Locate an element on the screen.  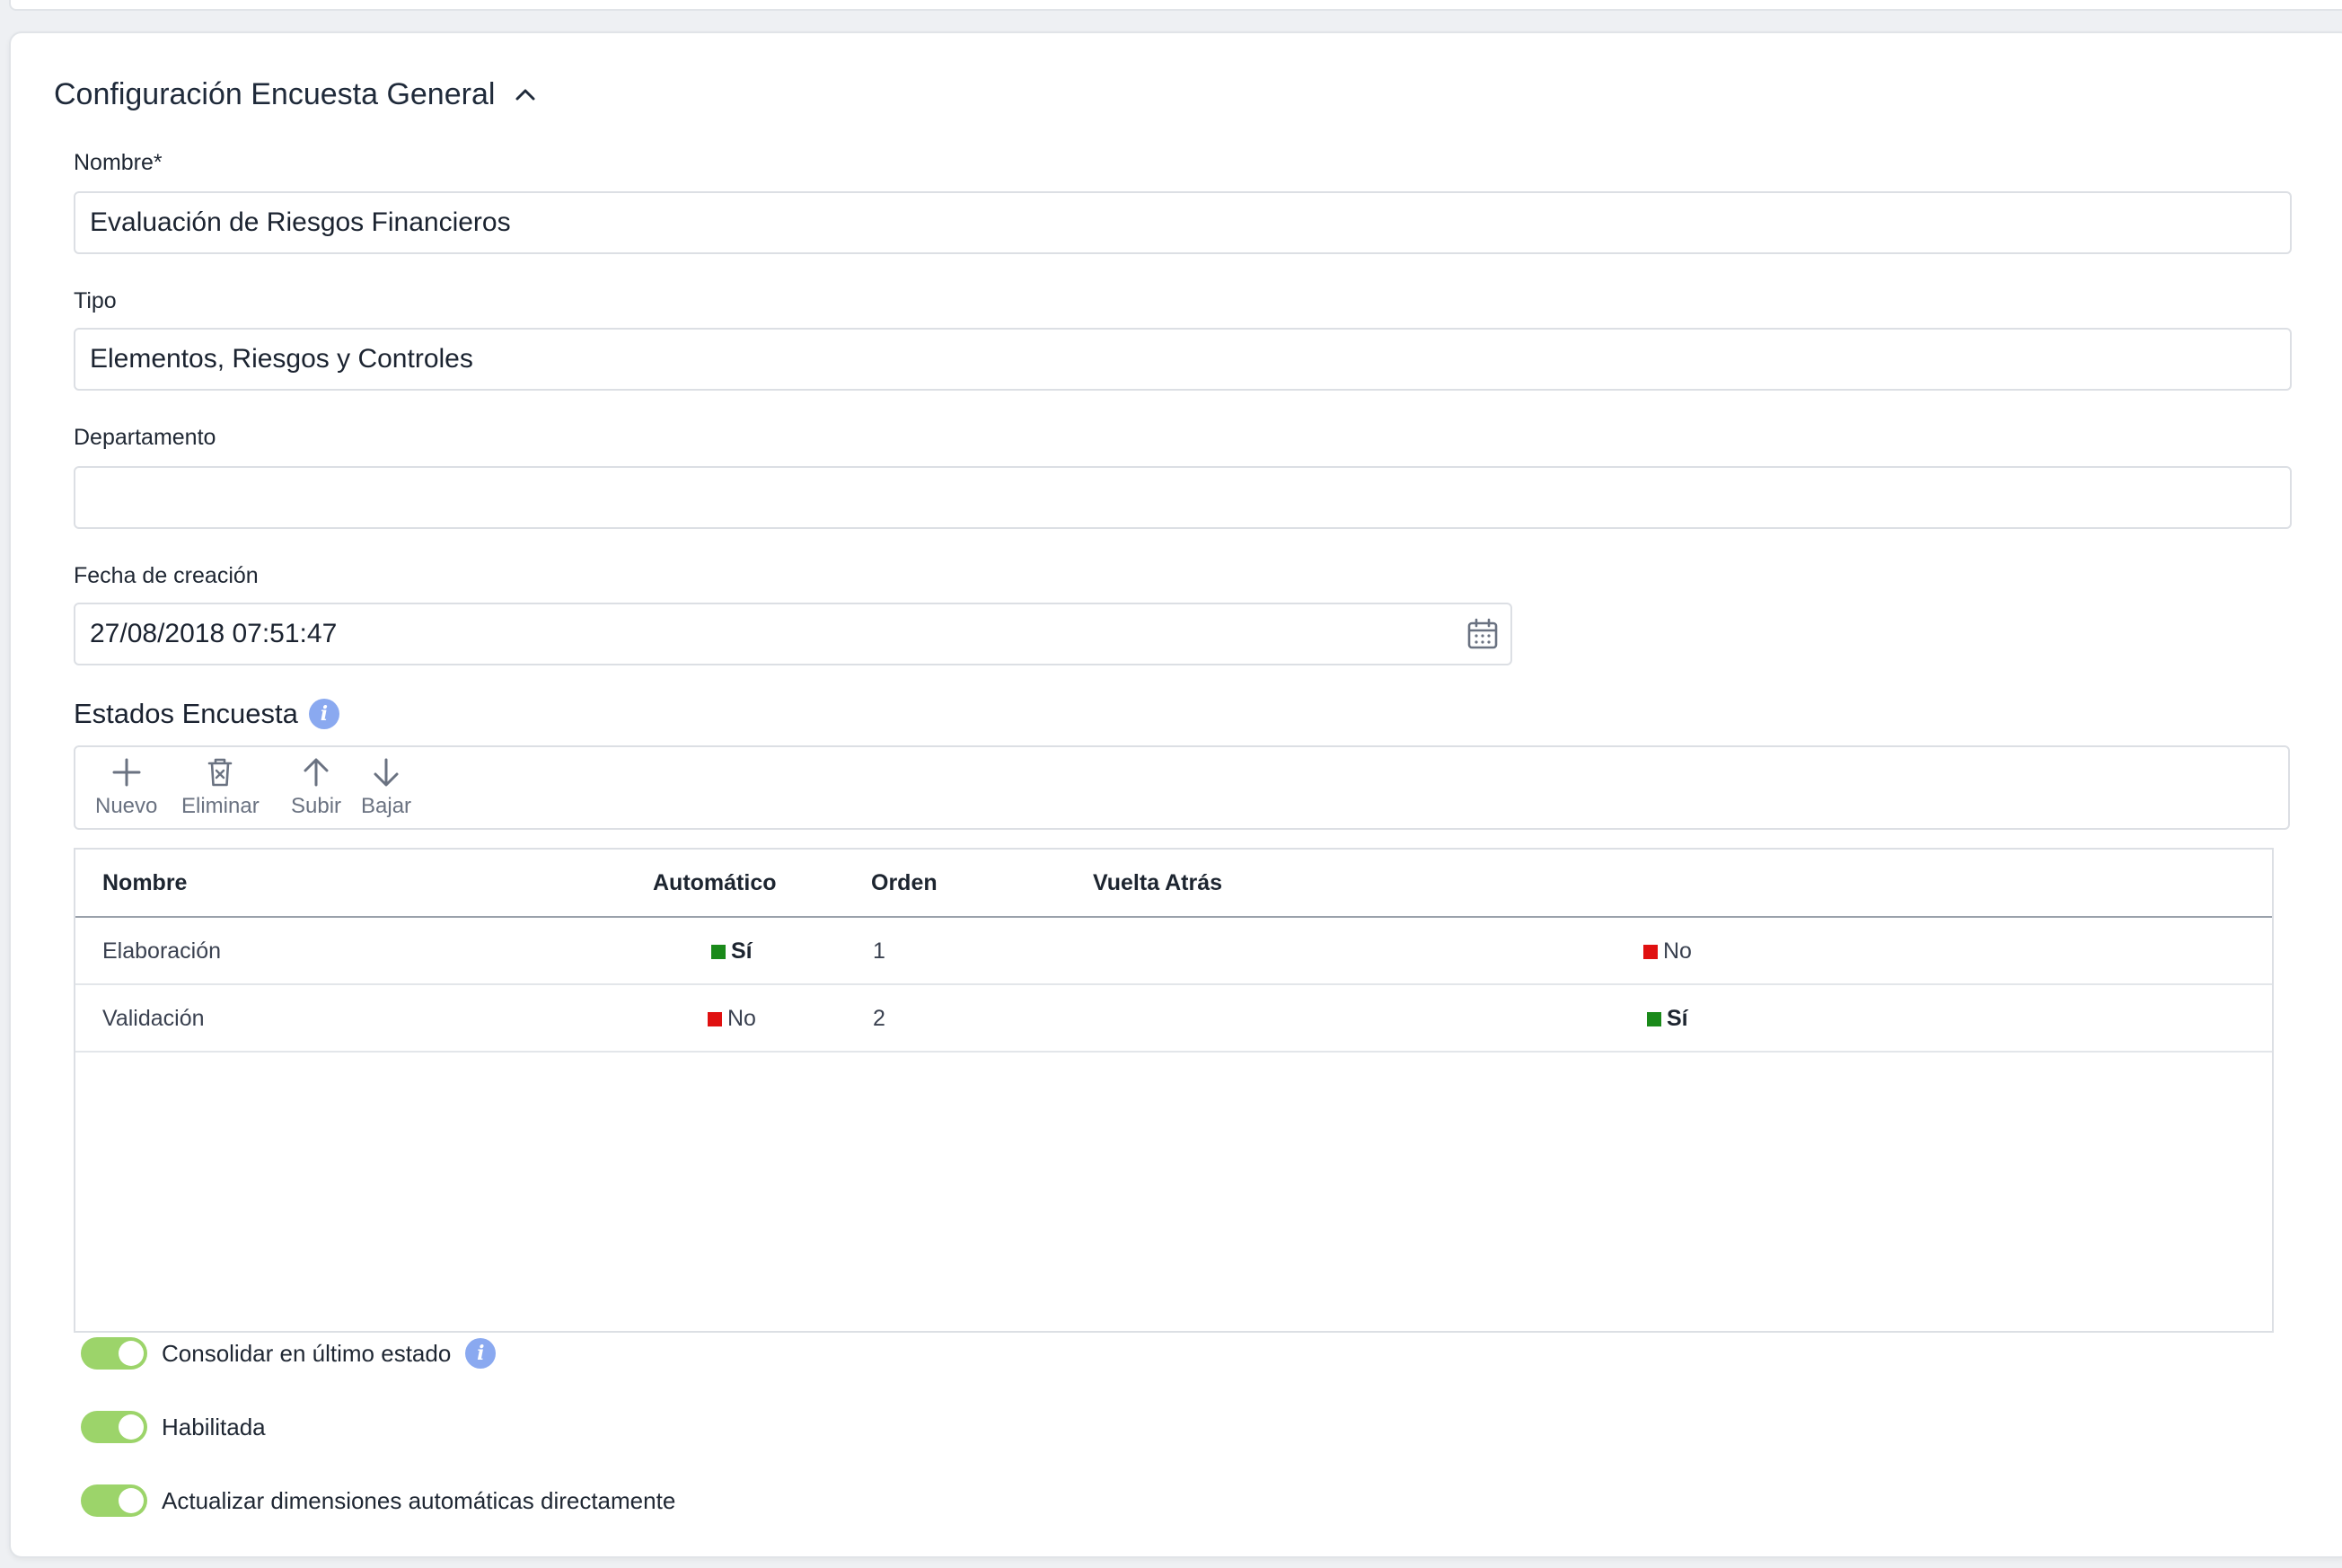
estados-title: Estados Encuesta i is located at coordinates (206, 714).